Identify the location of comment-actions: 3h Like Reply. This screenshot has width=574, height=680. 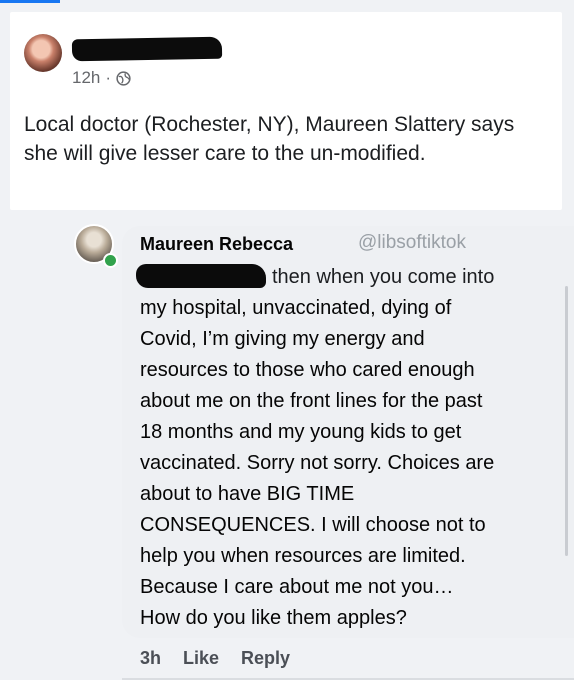
(215, 658).